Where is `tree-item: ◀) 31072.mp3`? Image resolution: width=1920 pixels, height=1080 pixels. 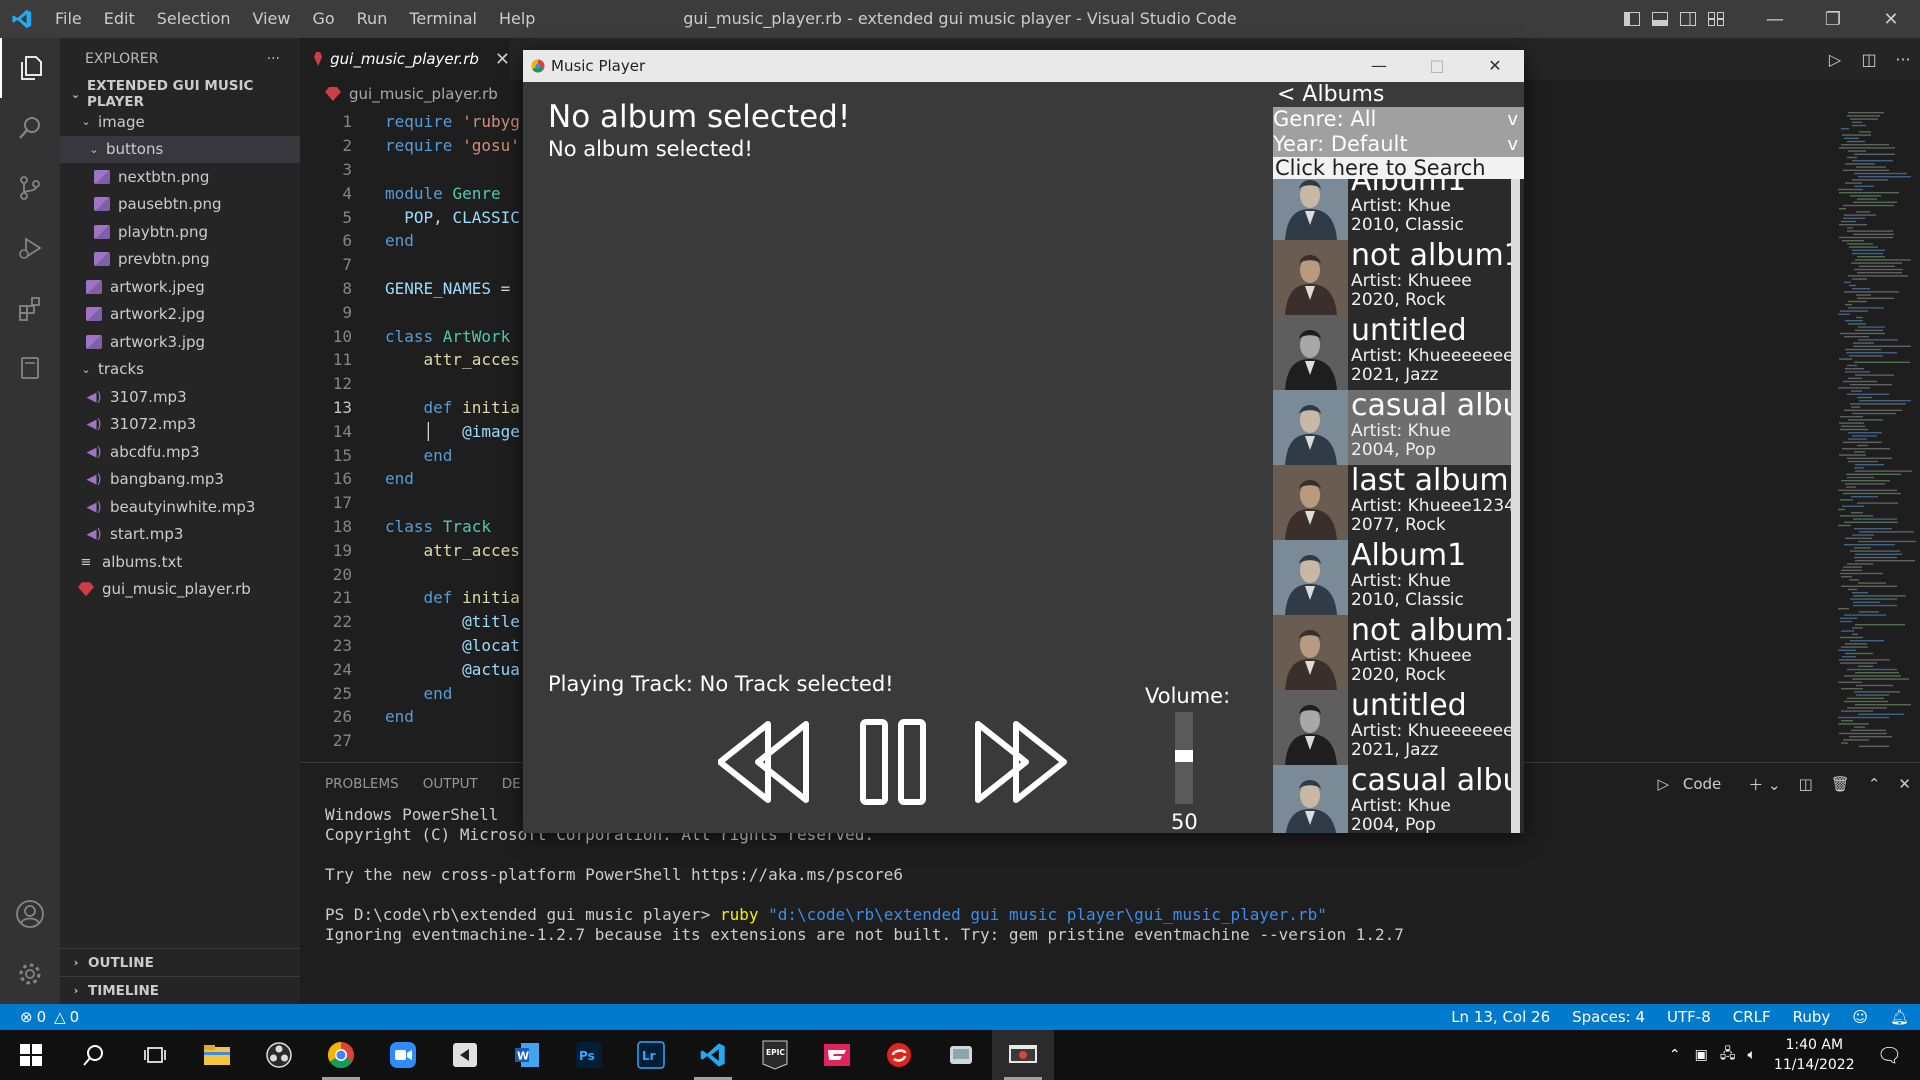 tree-item: ◀) 31072.mp3 is located at coordinates (180, 425).